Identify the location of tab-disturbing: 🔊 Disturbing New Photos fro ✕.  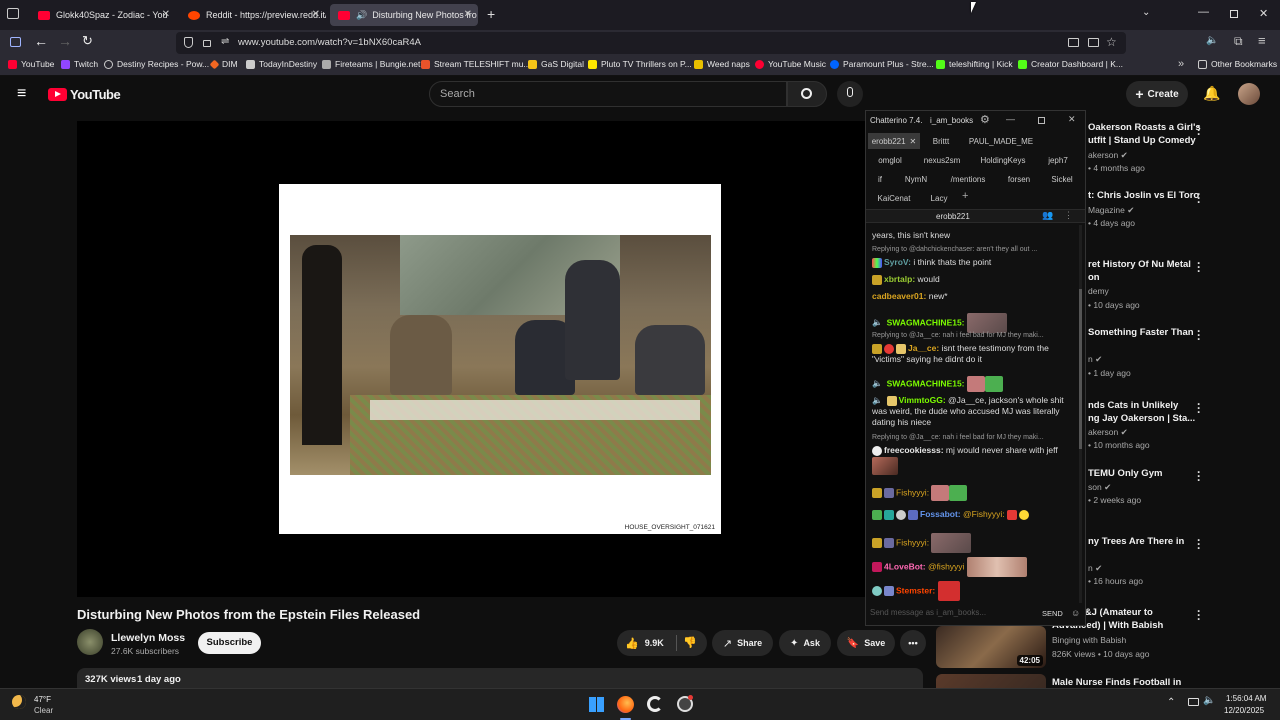
(404, 15).